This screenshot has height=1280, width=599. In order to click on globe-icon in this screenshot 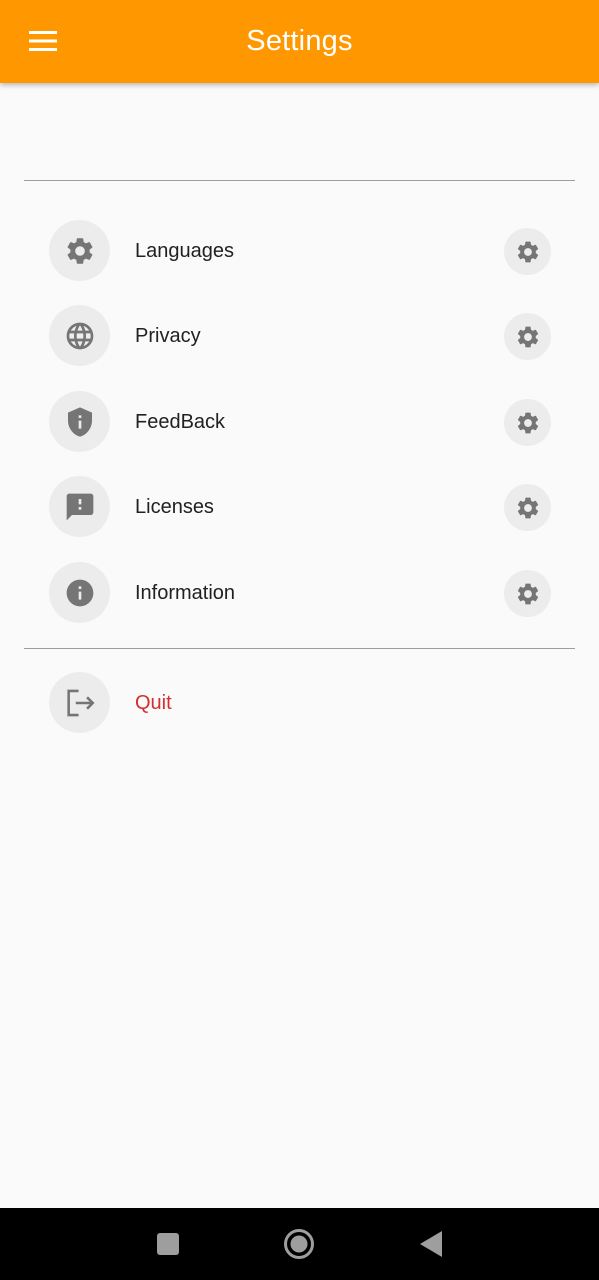, I will do `click(79, 335)`.